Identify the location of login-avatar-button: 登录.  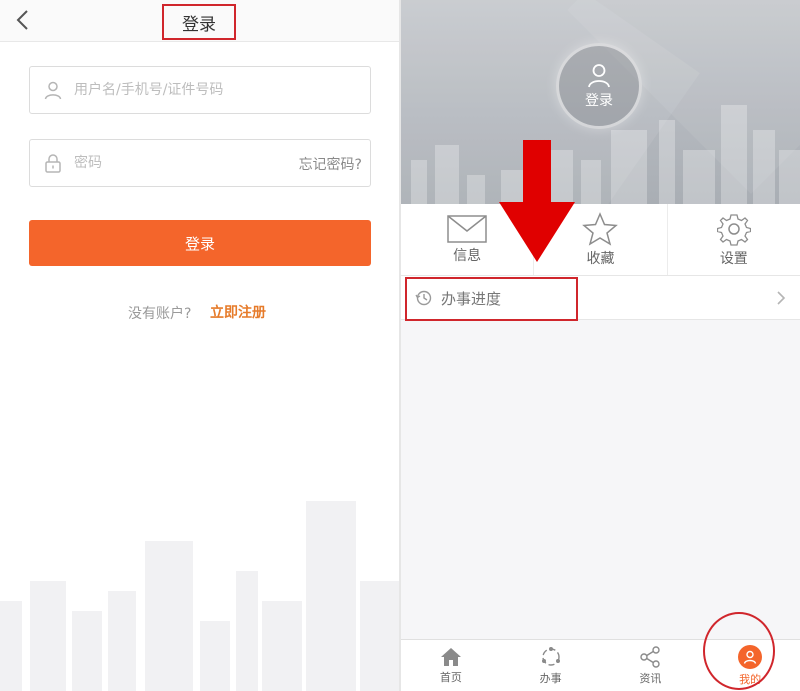
(599, 86).